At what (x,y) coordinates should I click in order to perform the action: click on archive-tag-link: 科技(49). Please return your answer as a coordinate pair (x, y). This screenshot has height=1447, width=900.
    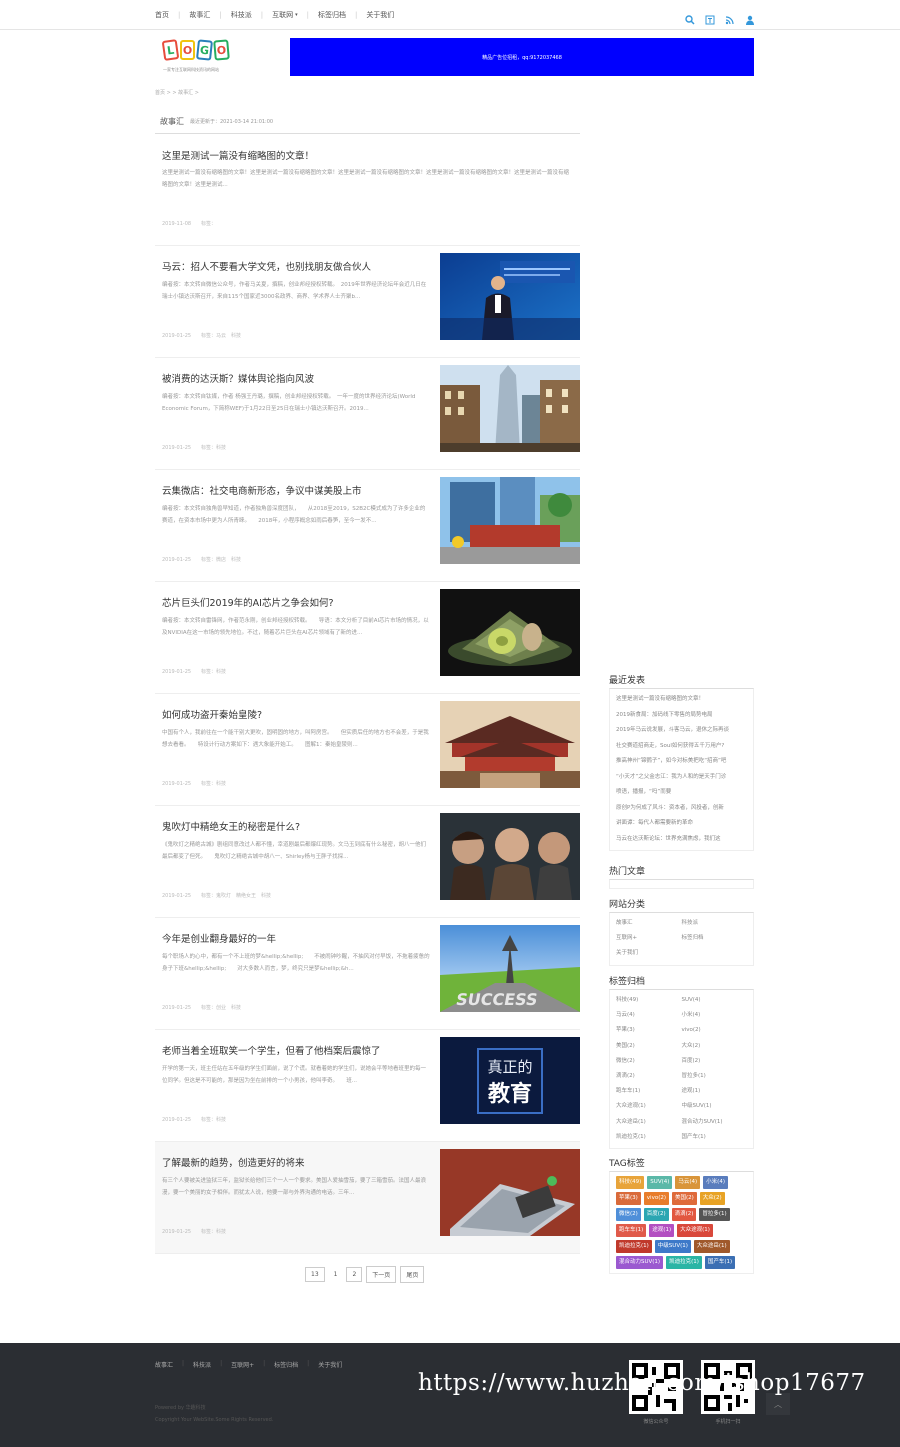
    Looking at the image, I should click on (649, 1000).